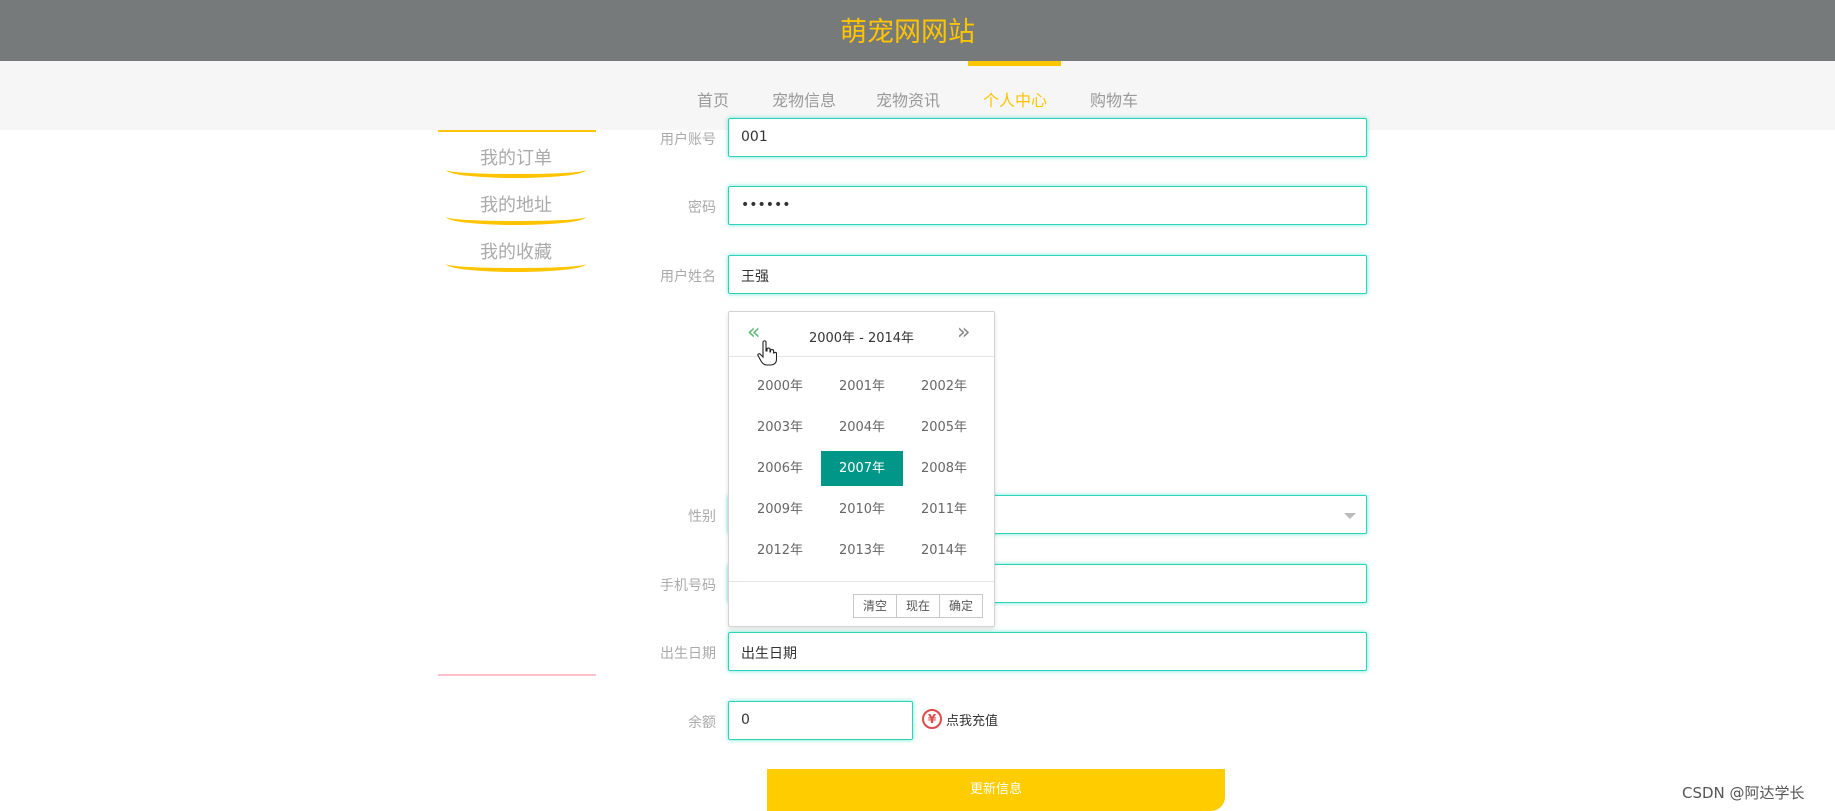 This screenshot has height=811, width=1835. Describe the element at coordinates (944, 427) in the screenshot. I see `year-cell: 2005年` at that location.